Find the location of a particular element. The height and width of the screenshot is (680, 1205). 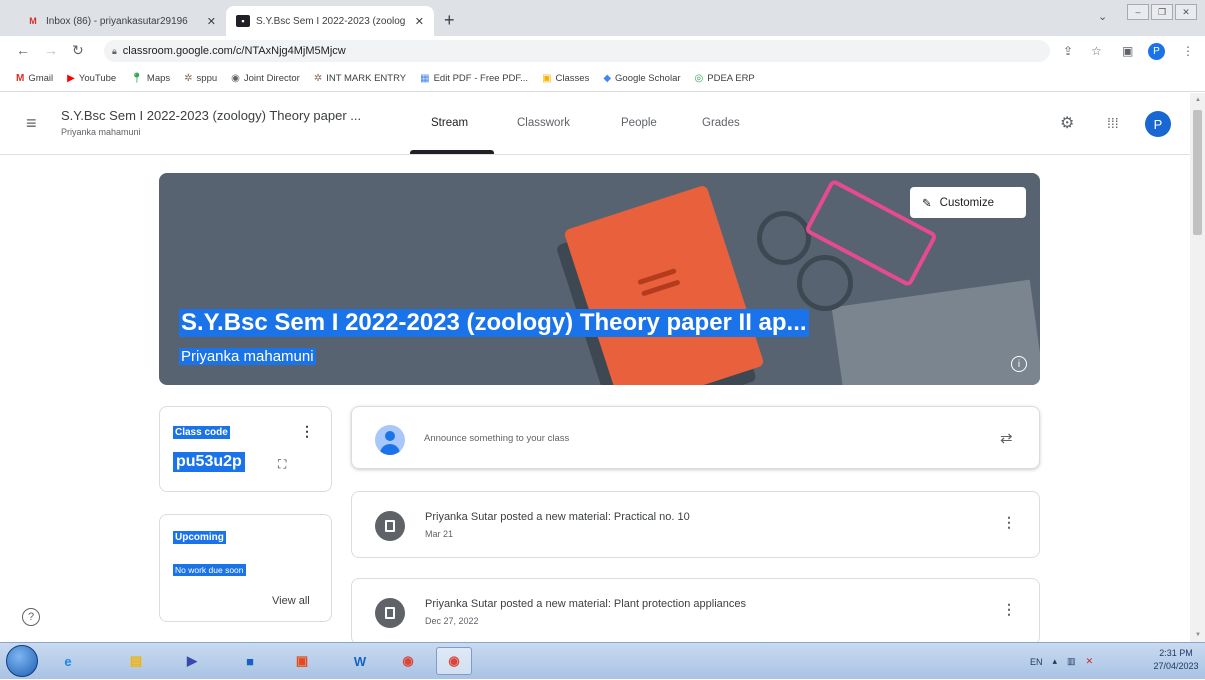

pdf-icon: ▦ is located at coordinates (425, 78).